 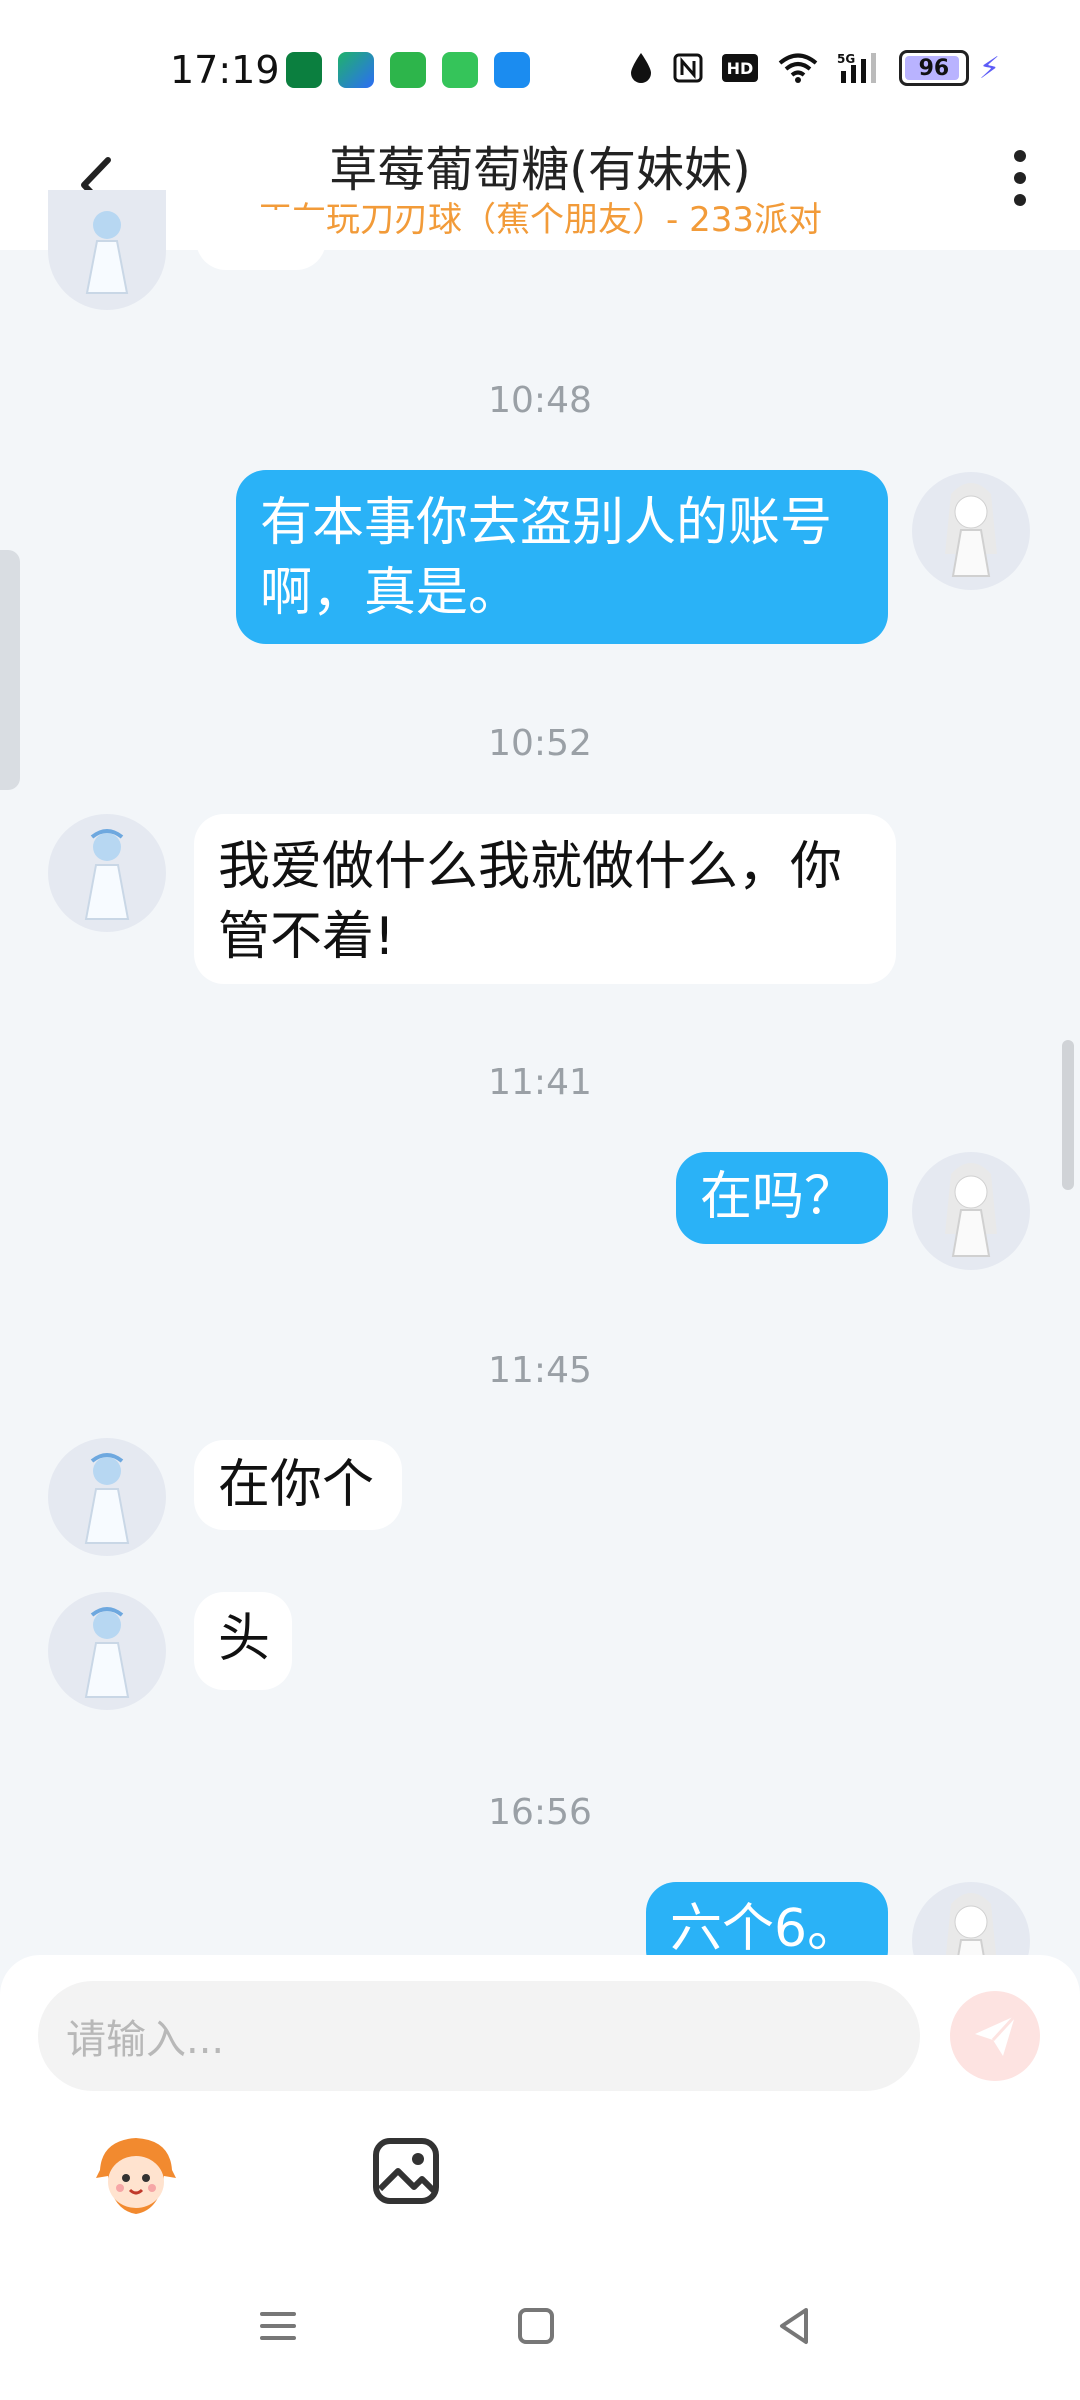 I want to click on timestamp: 11:45, so click(x=540, y=1370).